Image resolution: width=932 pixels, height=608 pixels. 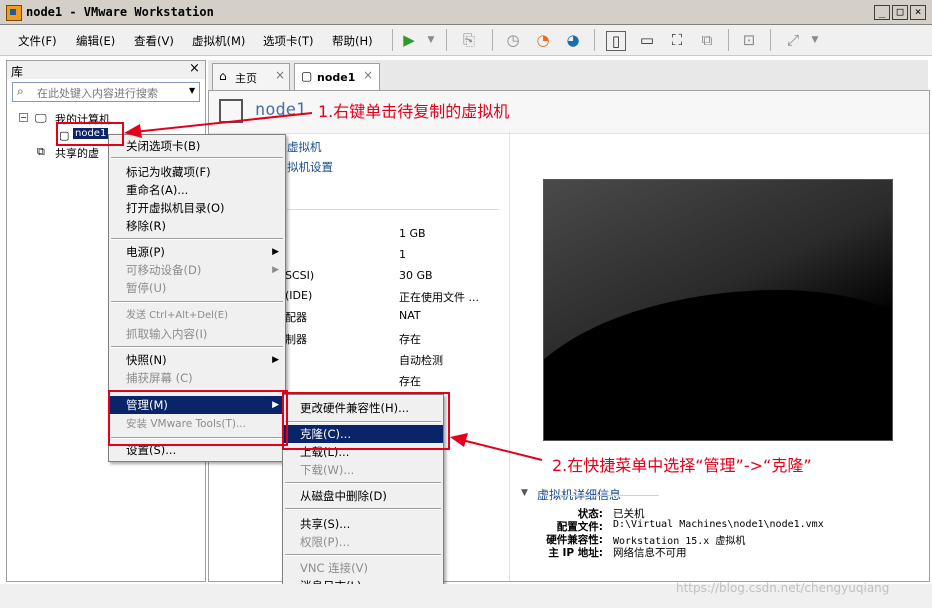 What do you see at coordinates (466, 594) in the screenshot?
I see `status-bar: https://blog.csdn.net/chengyuqiang` at bounding box center [466, 594].